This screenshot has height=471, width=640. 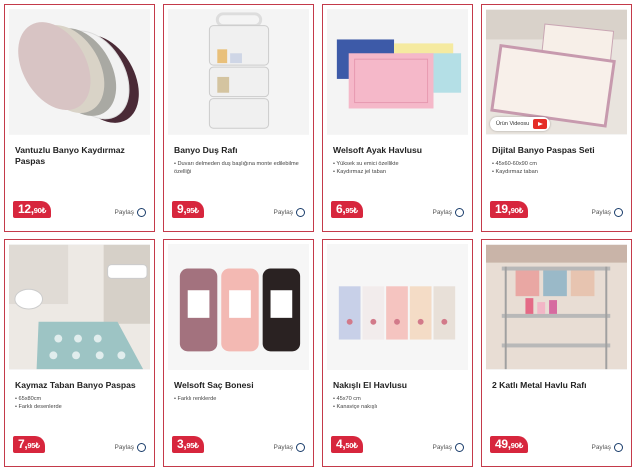 What do you see at coordinates (240, 385) in the screenshot?
I see `product-title: Welsoft Saç Bonesi` at bounding box center [240, 385].